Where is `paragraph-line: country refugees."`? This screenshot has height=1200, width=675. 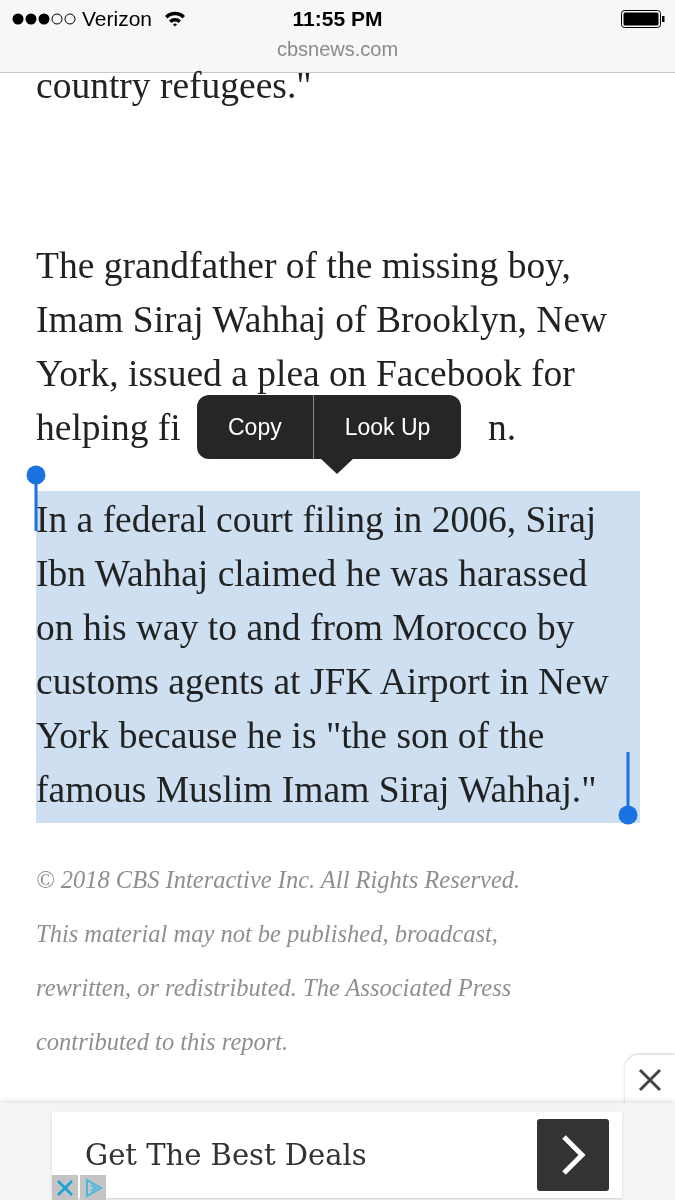
paragraph-line: country refugees." is located at coordinates (174, 85).